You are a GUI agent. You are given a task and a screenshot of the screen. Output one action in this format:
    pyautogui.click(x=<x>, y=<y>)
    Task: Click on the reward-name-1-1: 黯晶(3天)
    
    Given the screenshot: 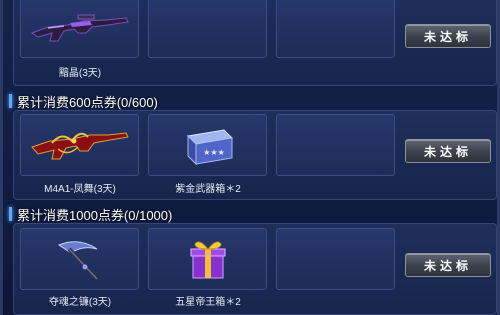 What is the action you would take?
    pyautogui.click(x=80, y=73)
    